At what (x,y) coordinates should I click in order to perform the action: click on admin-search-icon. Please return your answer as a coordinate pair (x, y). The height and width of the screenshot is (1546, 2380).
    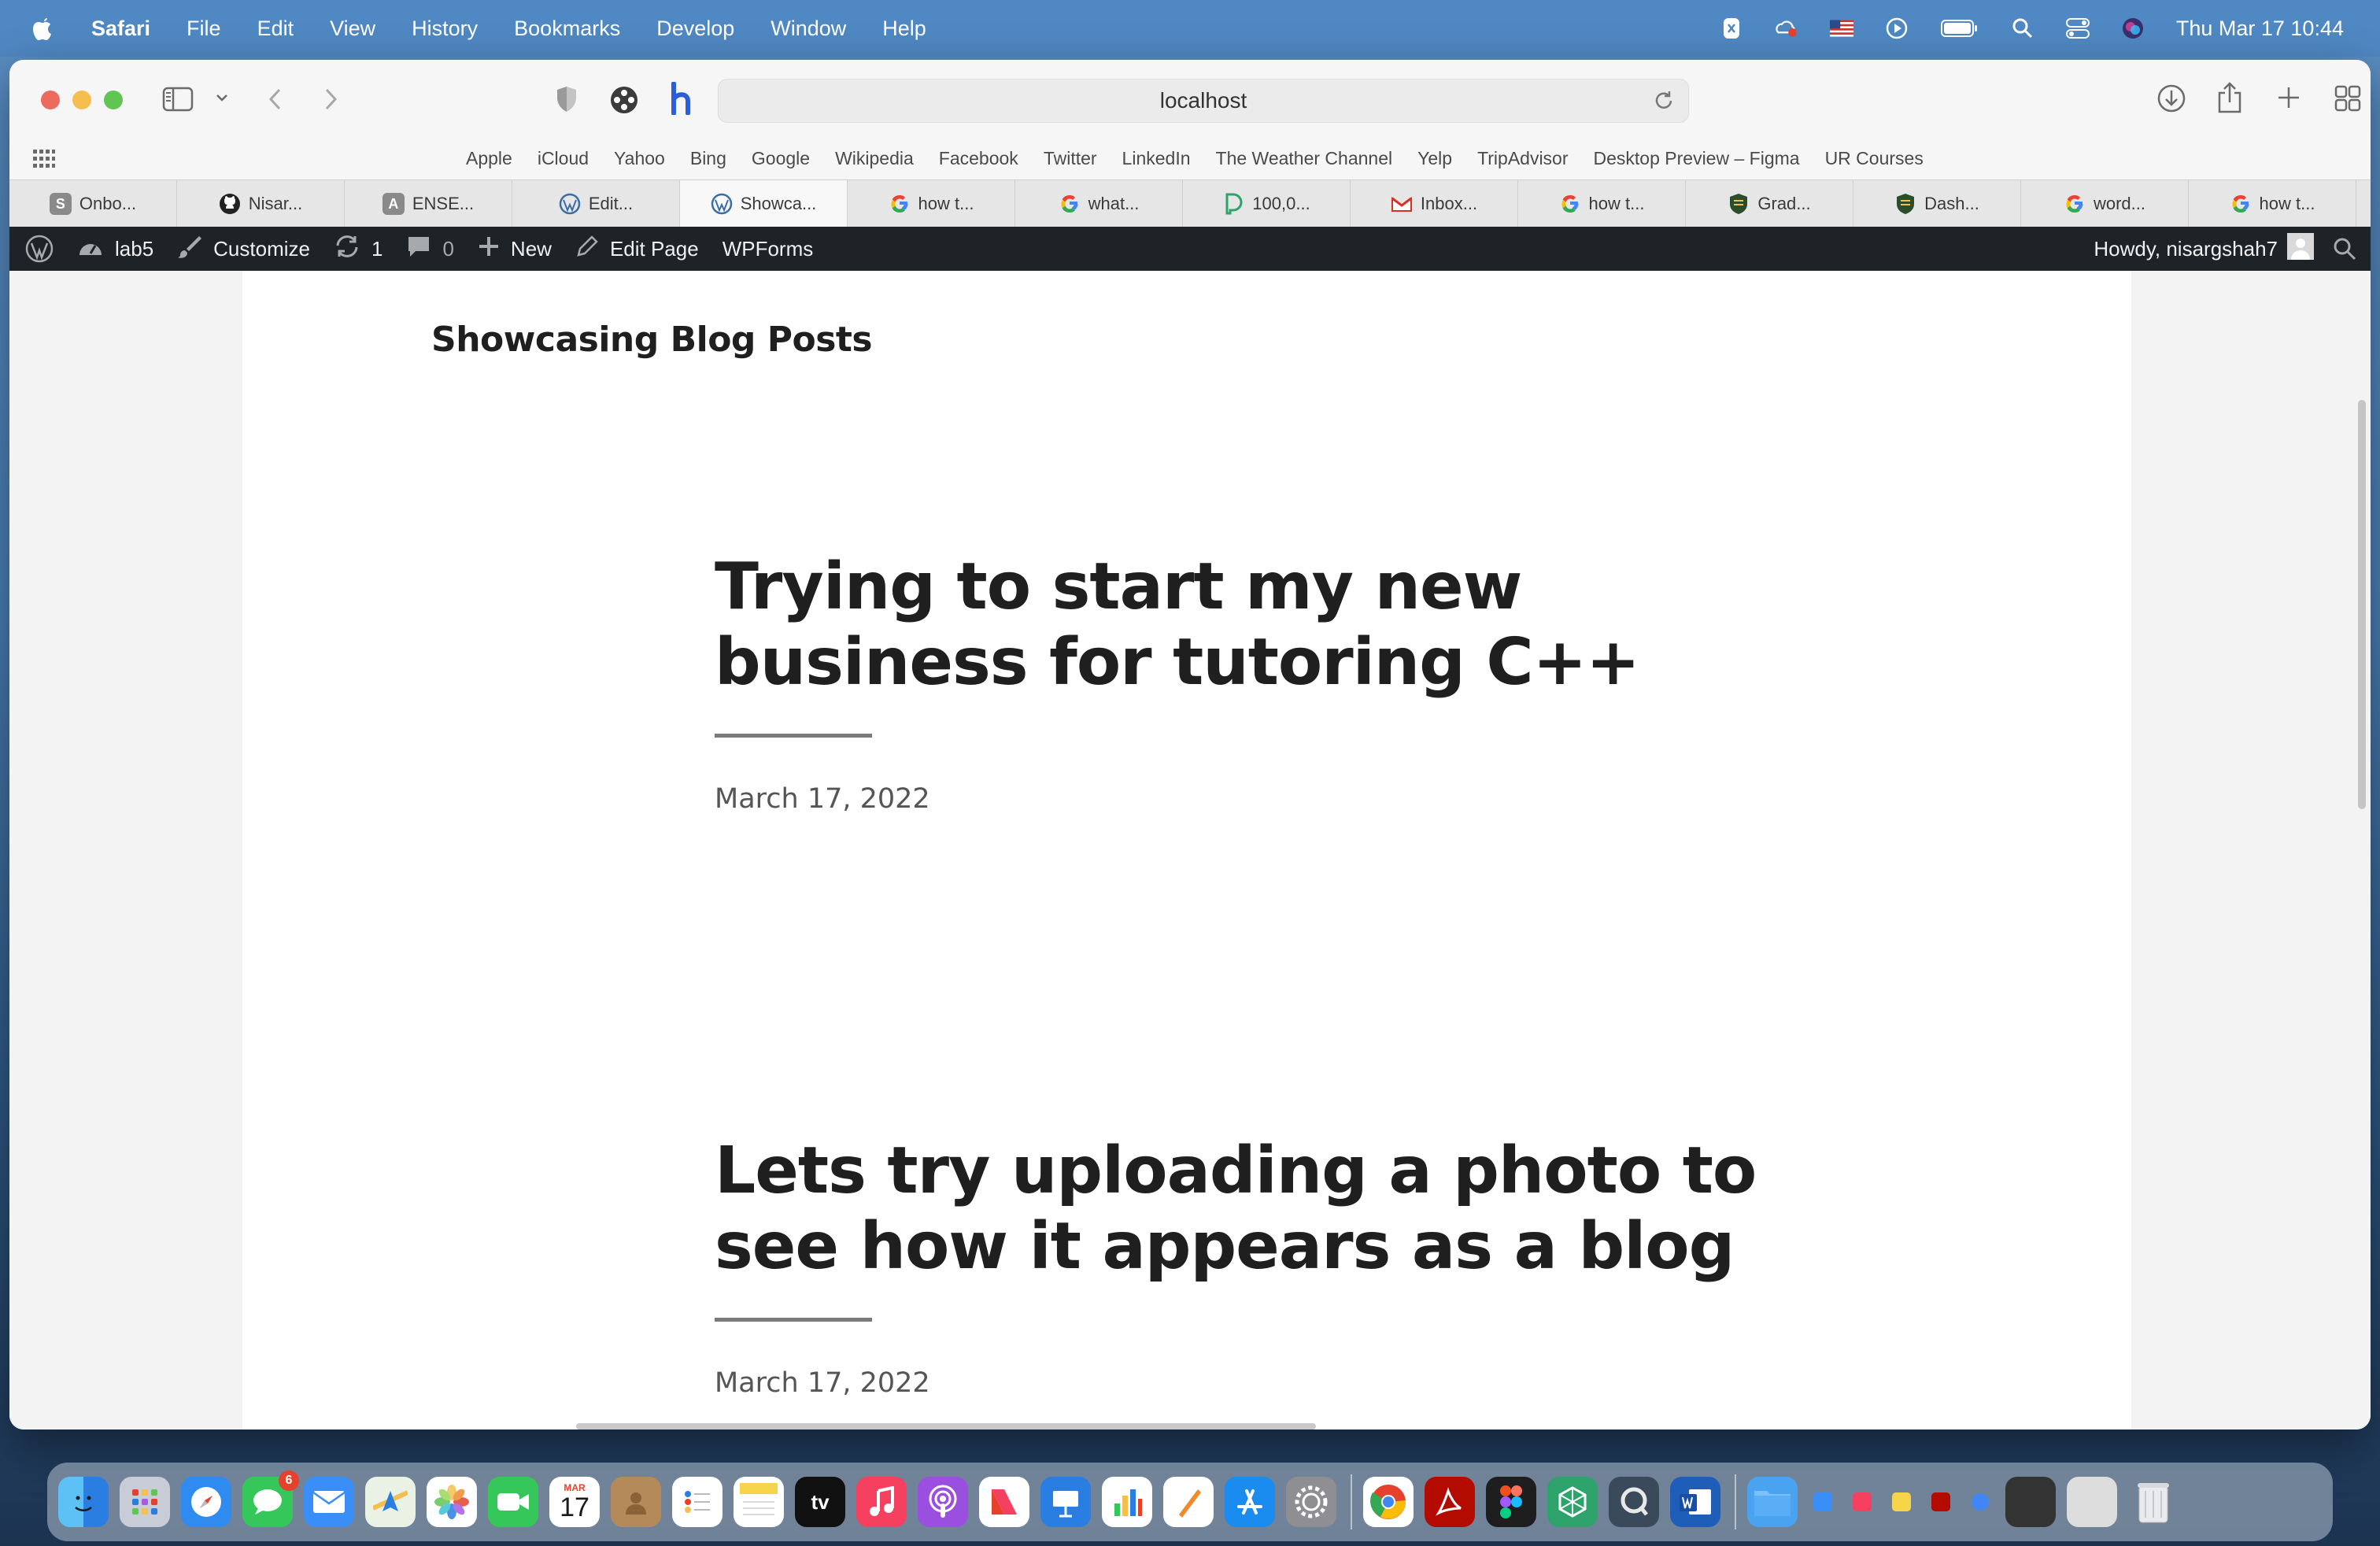
    Looking at the image, I should click on (2344, 249).